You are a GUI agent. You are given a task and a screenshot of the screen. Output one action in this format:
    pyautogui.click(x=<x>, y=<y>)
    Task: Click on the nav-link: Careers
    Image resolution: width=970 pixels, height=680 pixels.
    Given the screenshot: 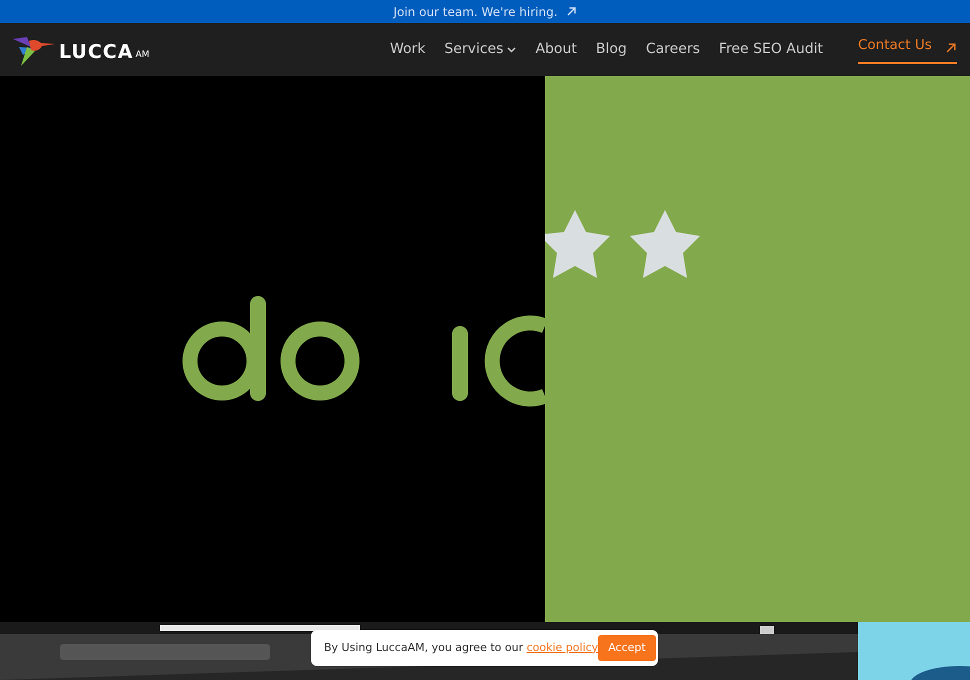 What is the action you would take?
    pyautogui.click(x=673, y=49)
    